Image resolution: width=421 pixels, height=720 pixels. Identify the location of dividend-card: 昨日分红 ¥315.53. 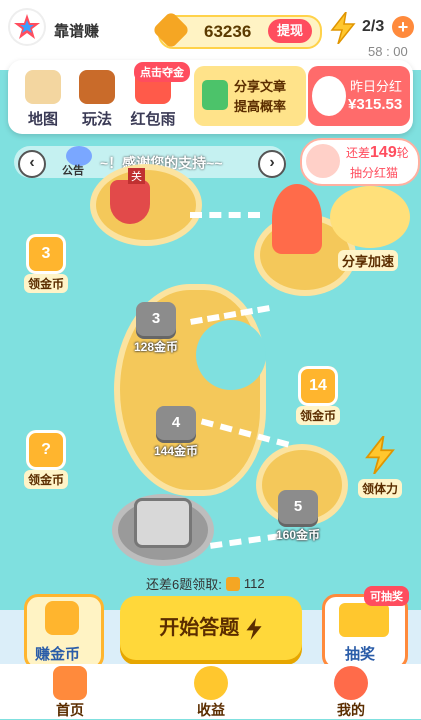
(359, 96).